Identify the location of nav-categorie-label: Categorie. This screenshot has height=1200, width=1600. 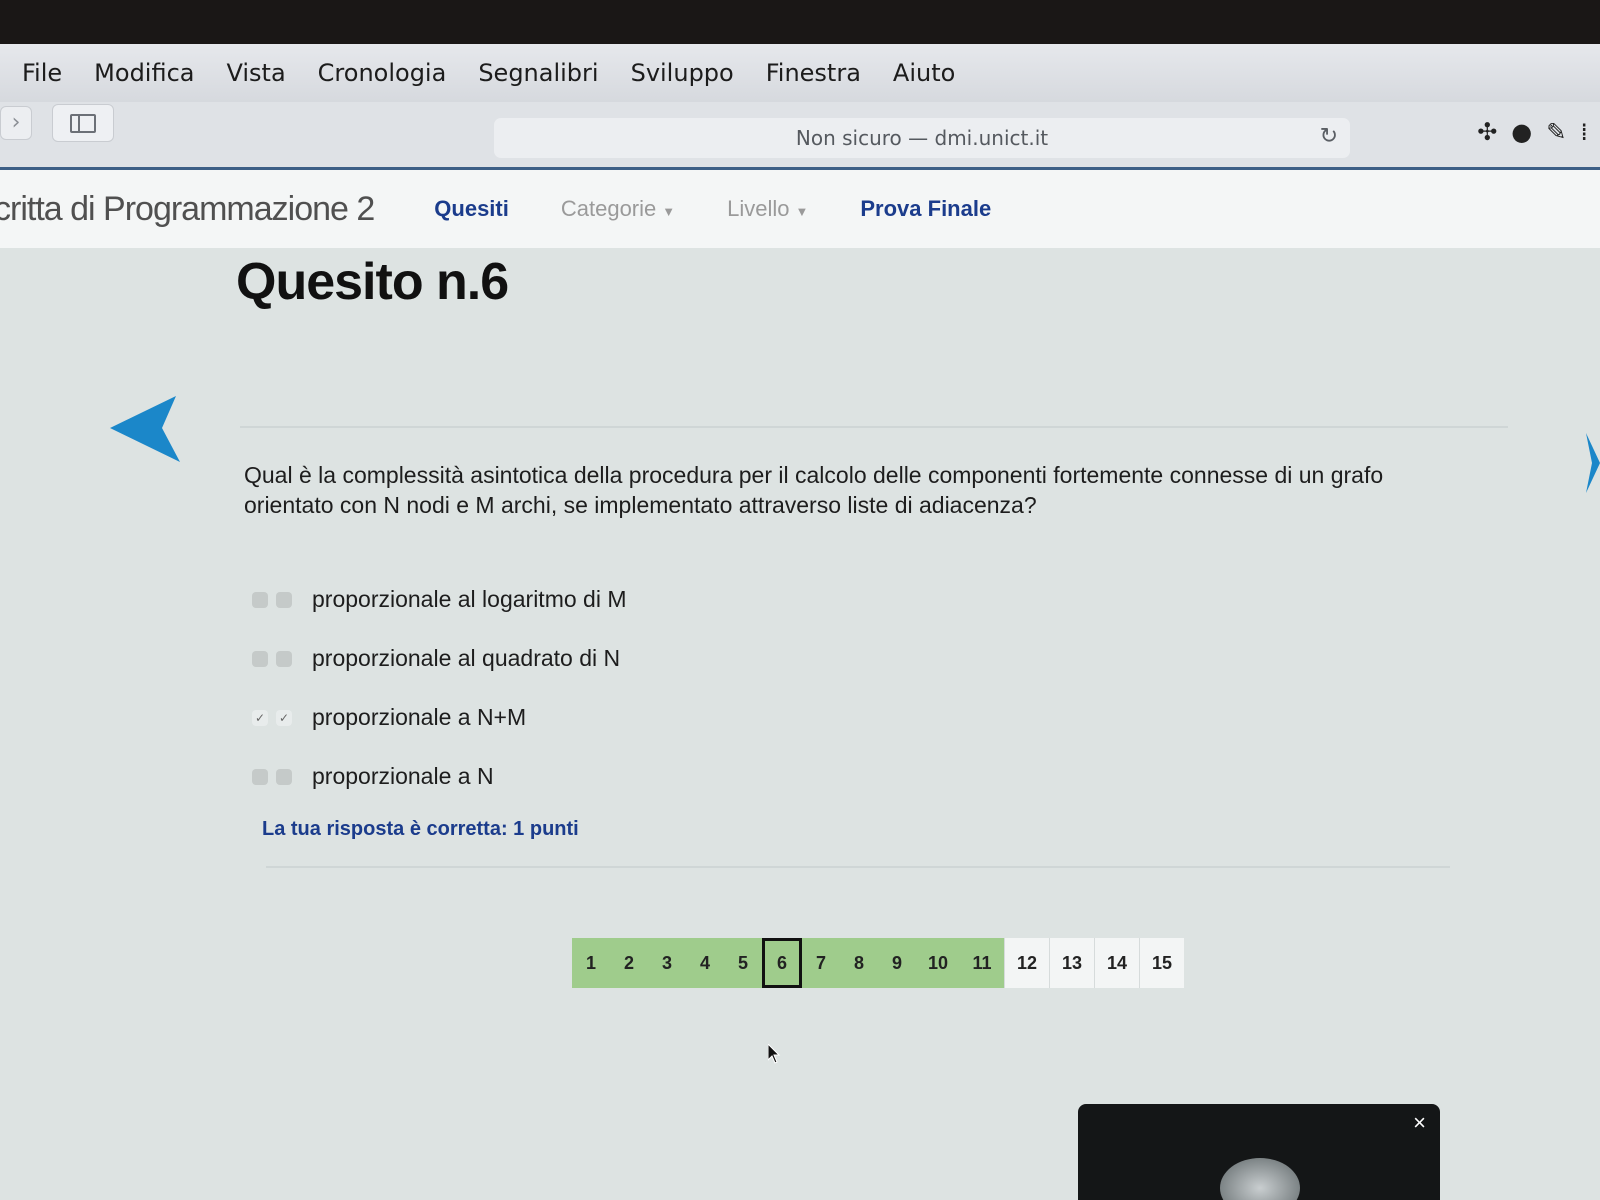
(608, 208).